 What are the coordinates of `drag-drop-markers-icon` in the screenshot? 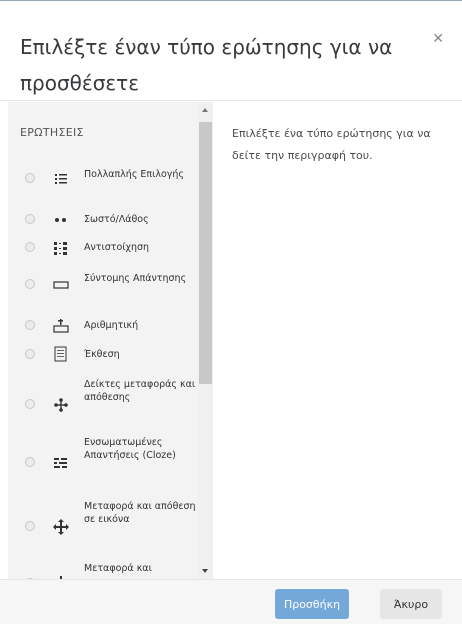 It's located at (61, 405).